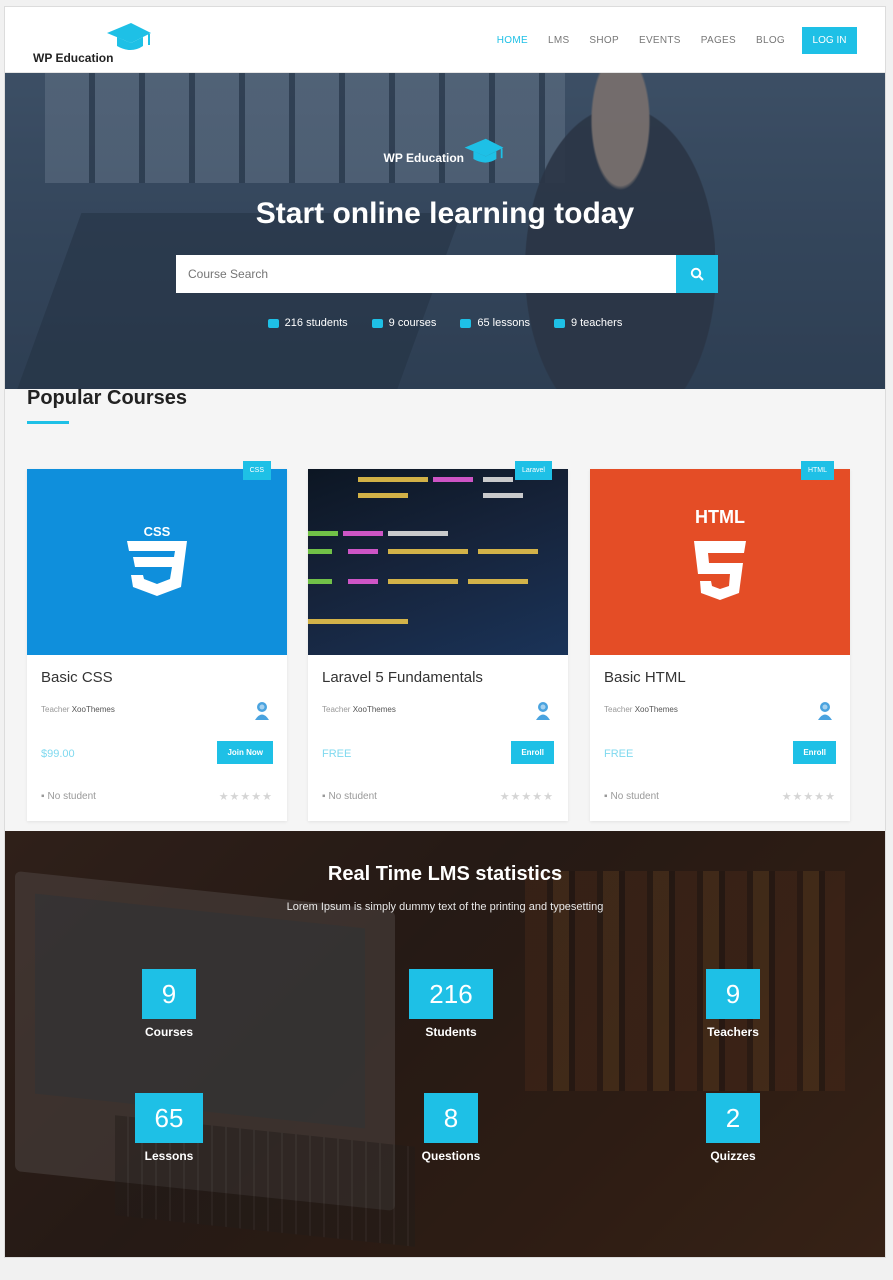 Image resolution: width=893 pixels, height=1280 pixels. Describe the element at coordinates (307, 323) in the screenshot. I see `hero-stat-students: 216 students` at that location.